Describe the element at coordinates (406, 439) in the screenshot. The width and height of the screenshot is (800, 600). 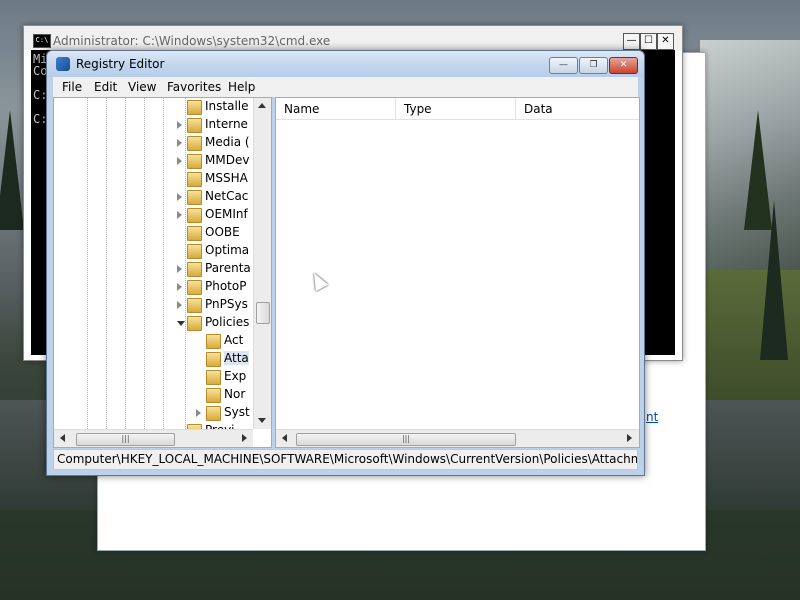
I see `values-horizontal-scroll-thumb: |||` at that location.